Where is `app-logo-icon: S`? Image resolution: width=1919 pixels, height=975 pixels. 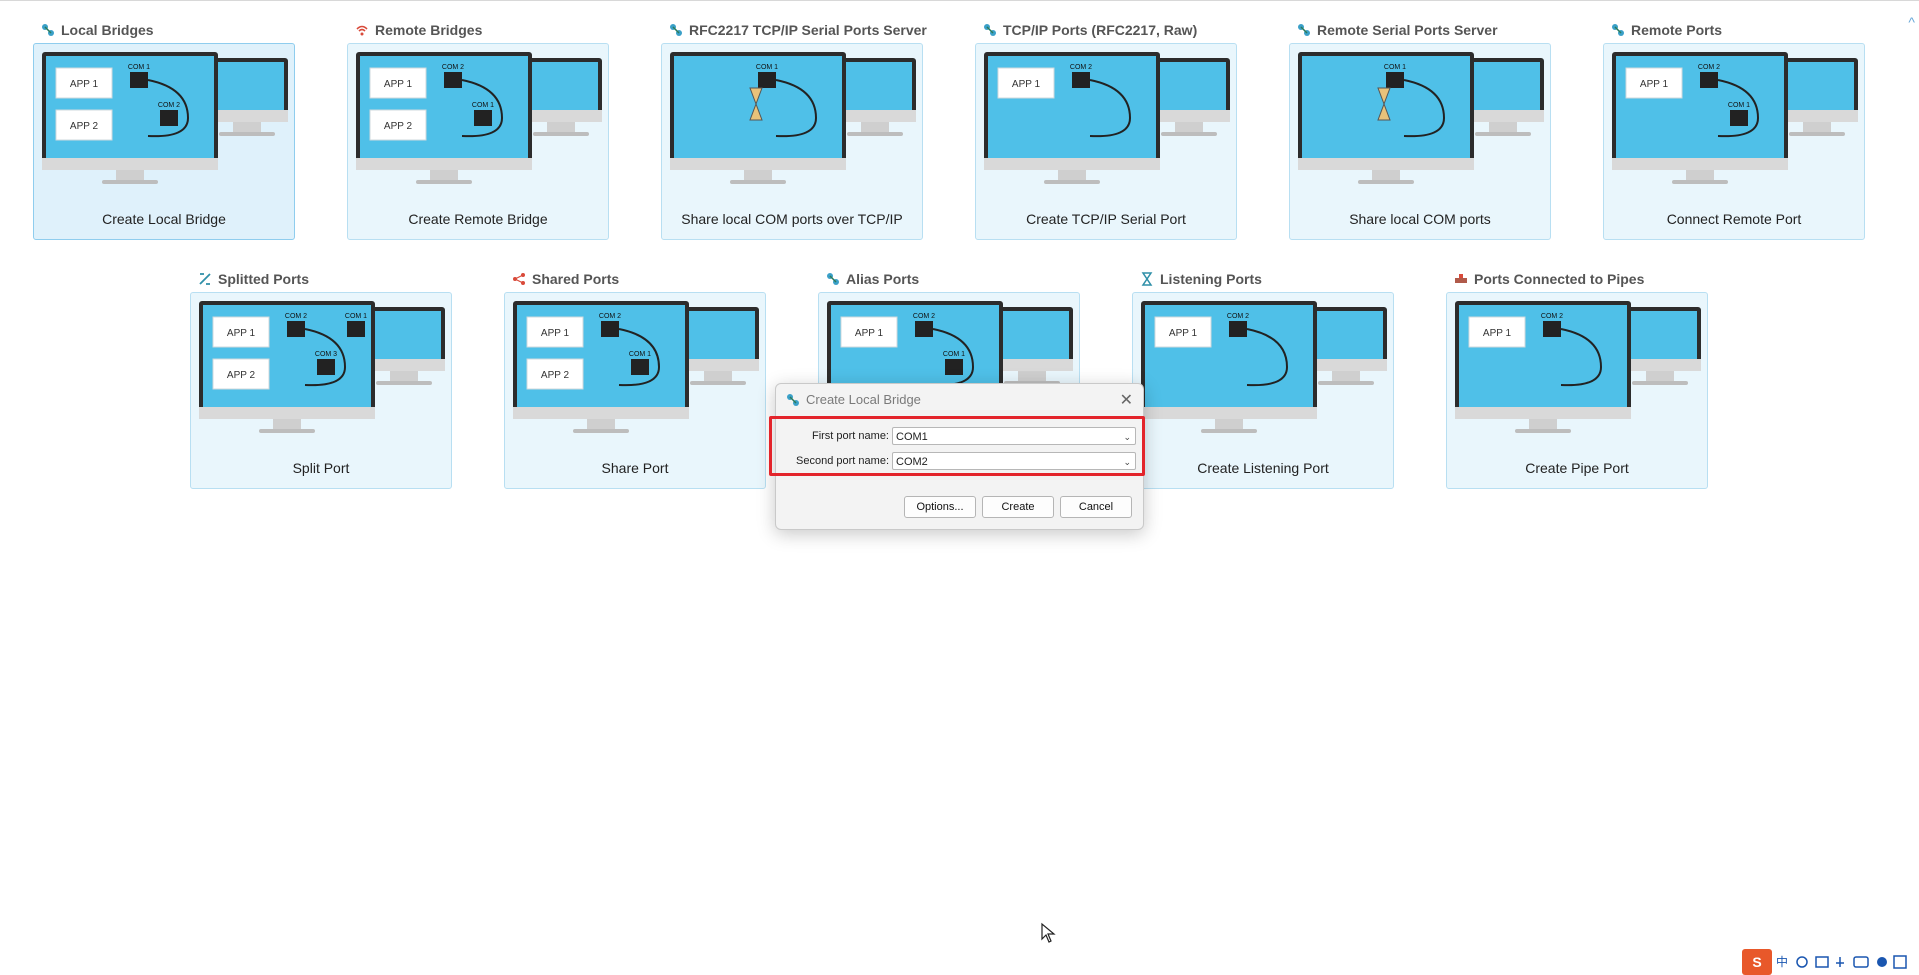 app-logo-icon: S is located at coordinates (1757, 961).